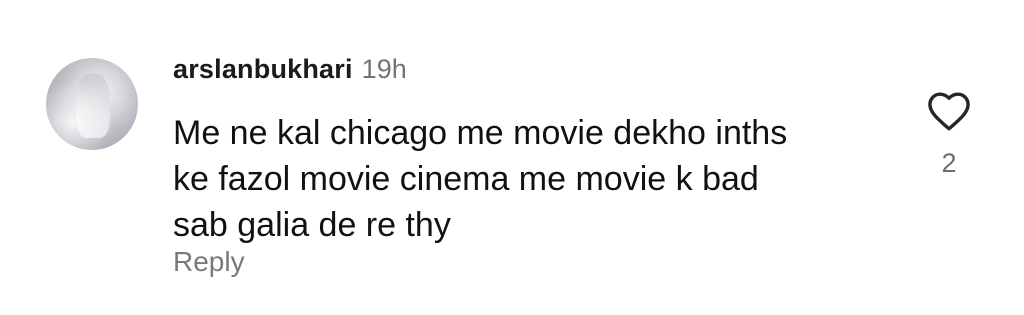  I want to click on heart-outline-icon, so click(949, 111).